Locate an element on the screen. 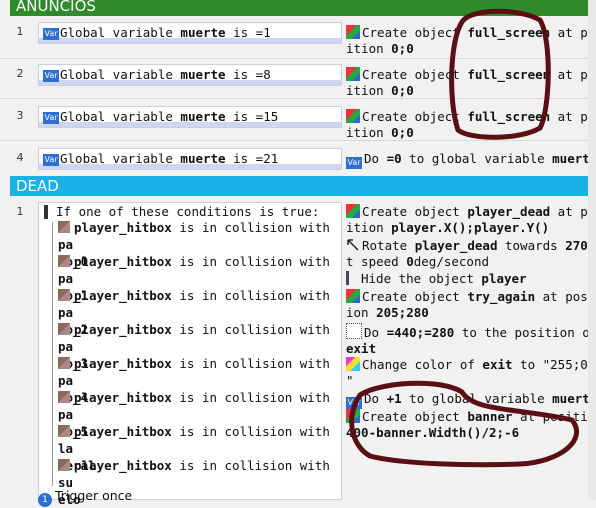 Image resolution: width=596 pixels, height=508 pixels. sub-condition-guide is located at coordinates (52, 354).